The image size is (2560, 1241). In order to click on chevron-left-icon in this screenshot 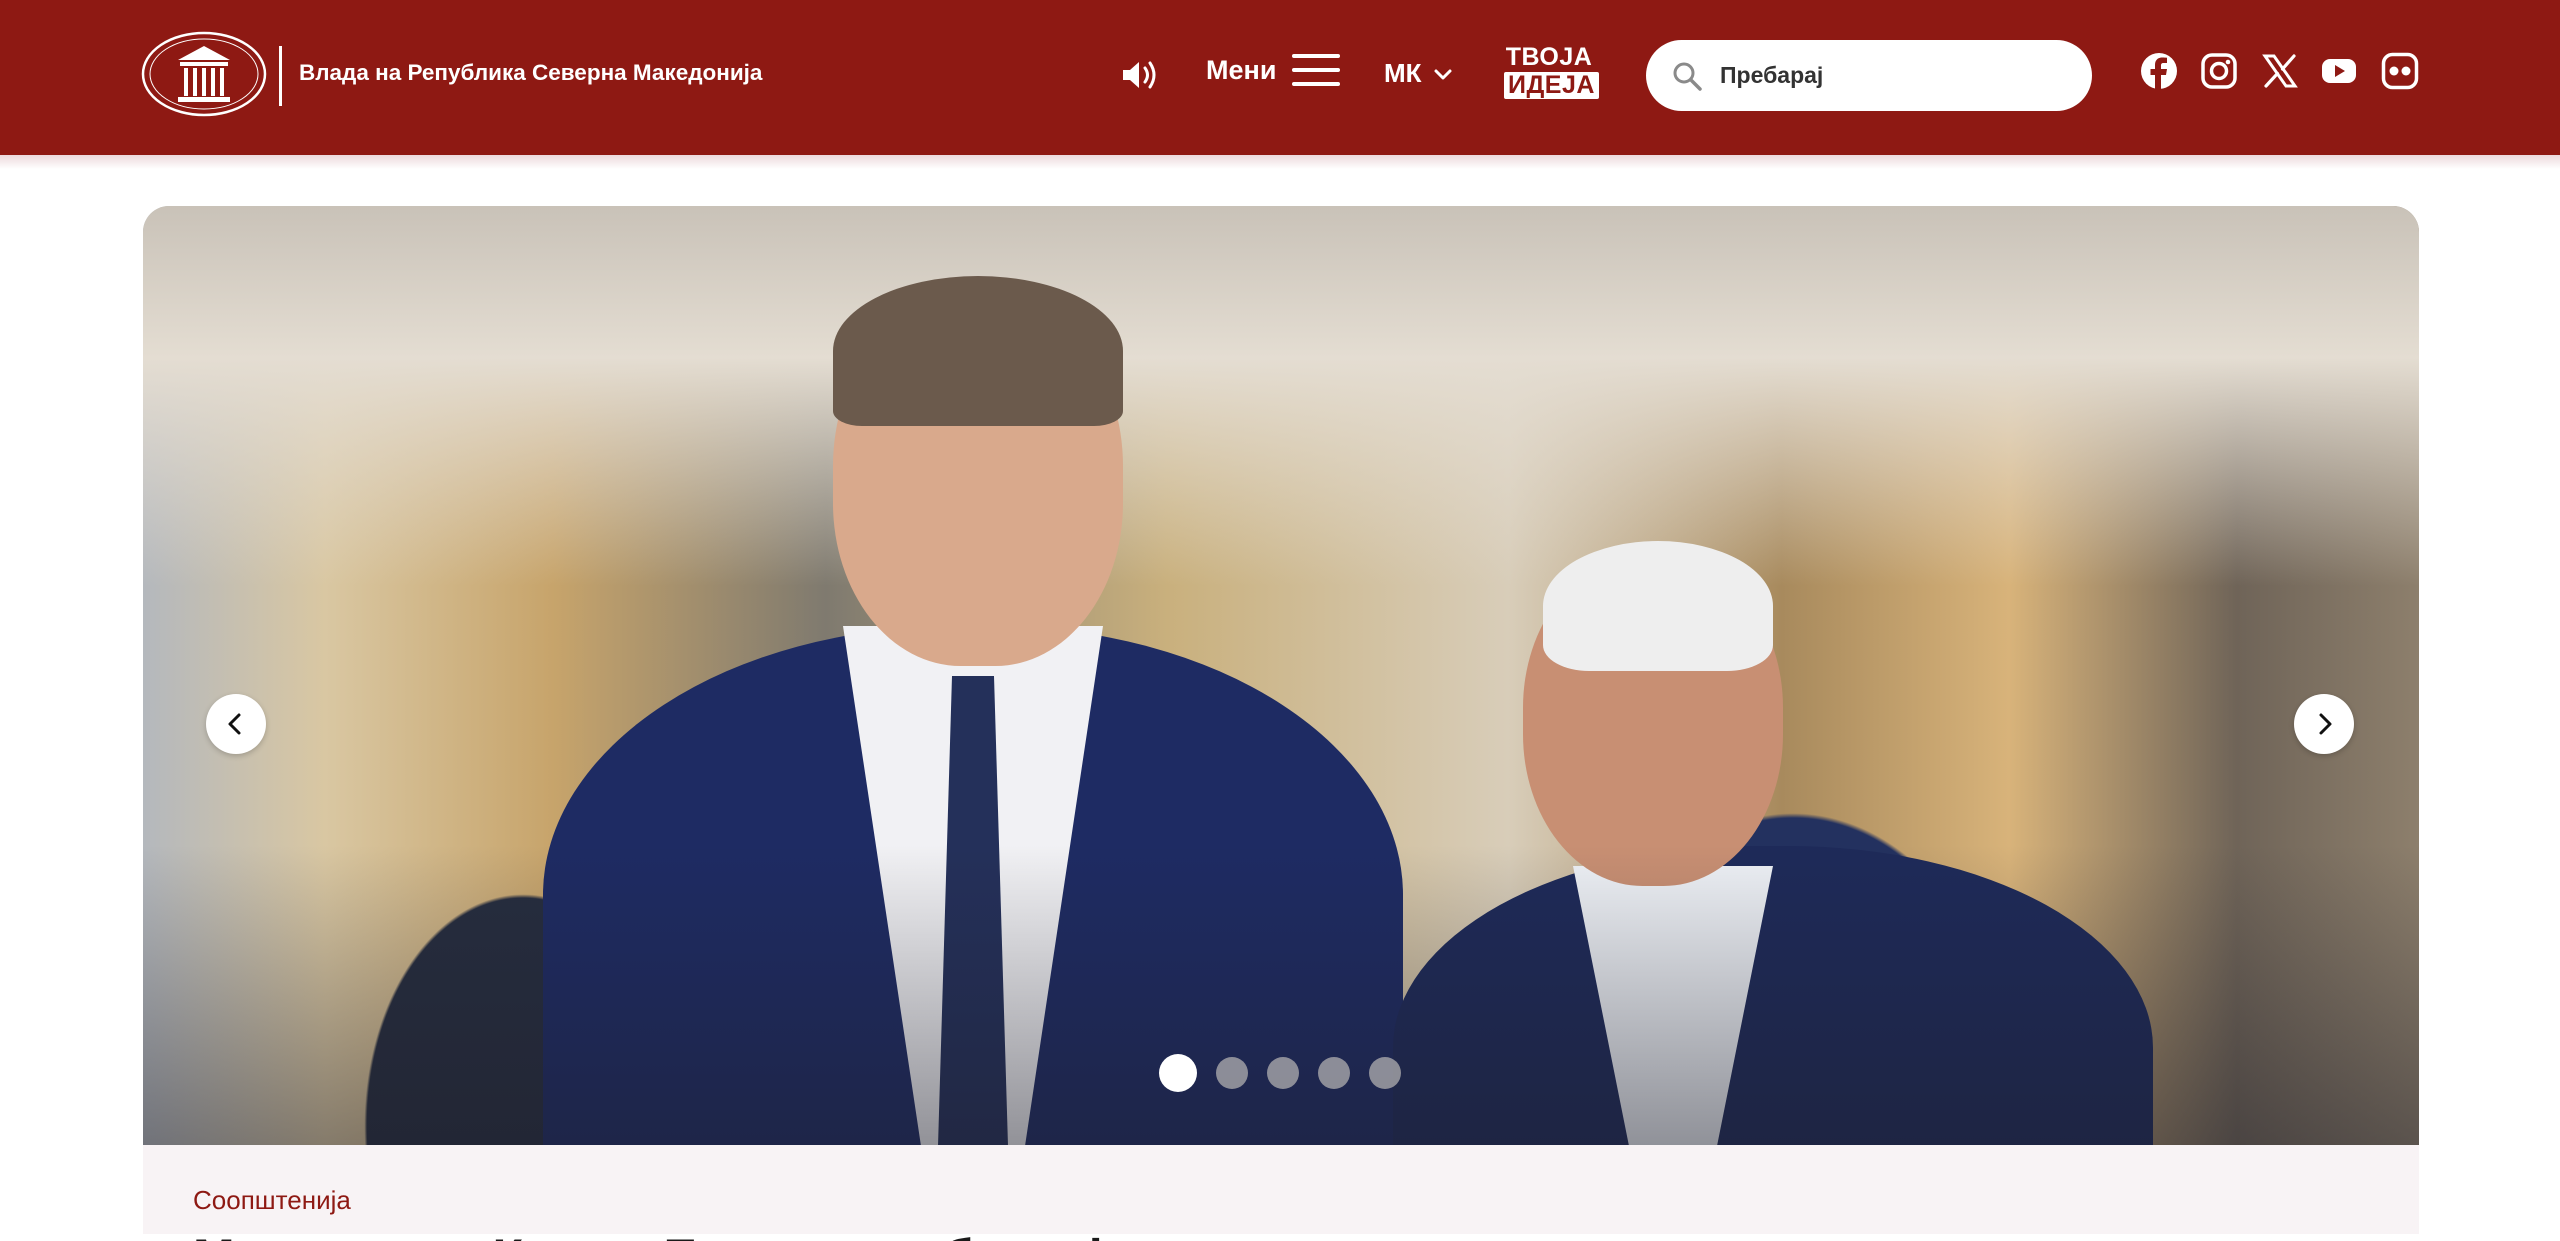, I will do `click(234, 724)`.